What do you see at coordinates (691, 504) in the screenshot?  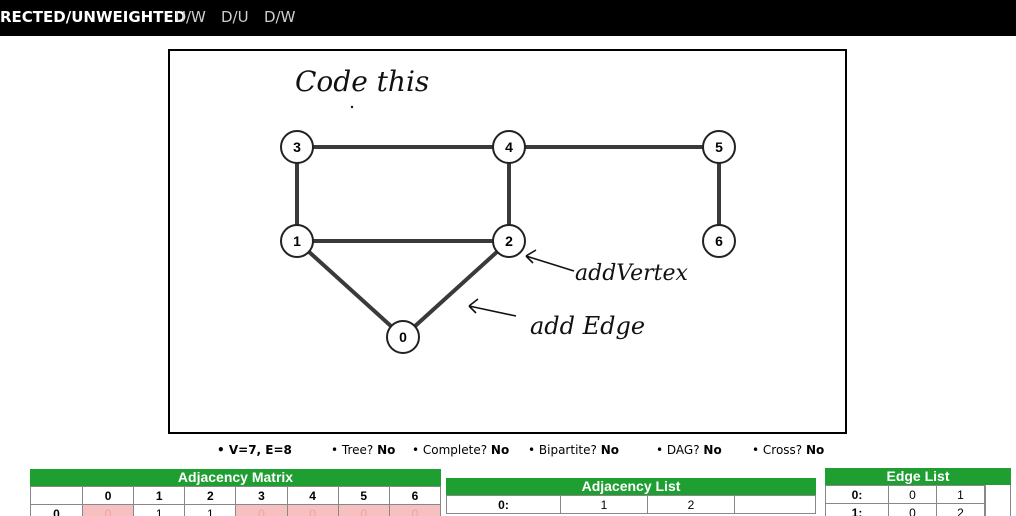 I see `adjlist-cell: 2` at bounding box center [691, 504].